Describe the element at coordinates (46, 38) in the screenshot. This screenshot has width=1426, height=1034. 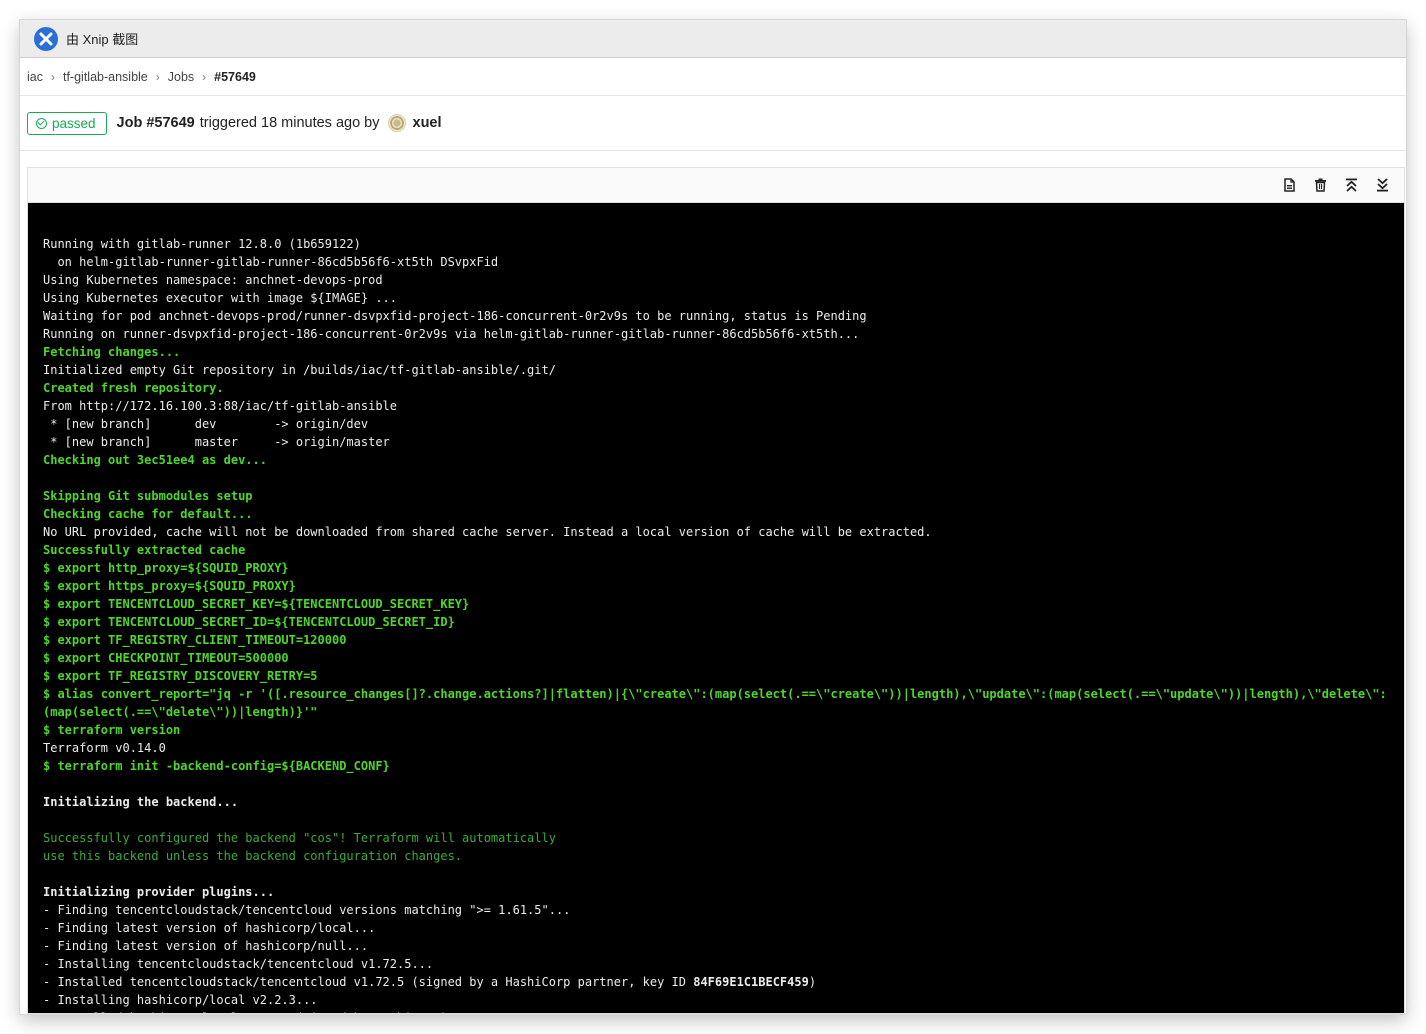
I see `xnip-icon` at that location.